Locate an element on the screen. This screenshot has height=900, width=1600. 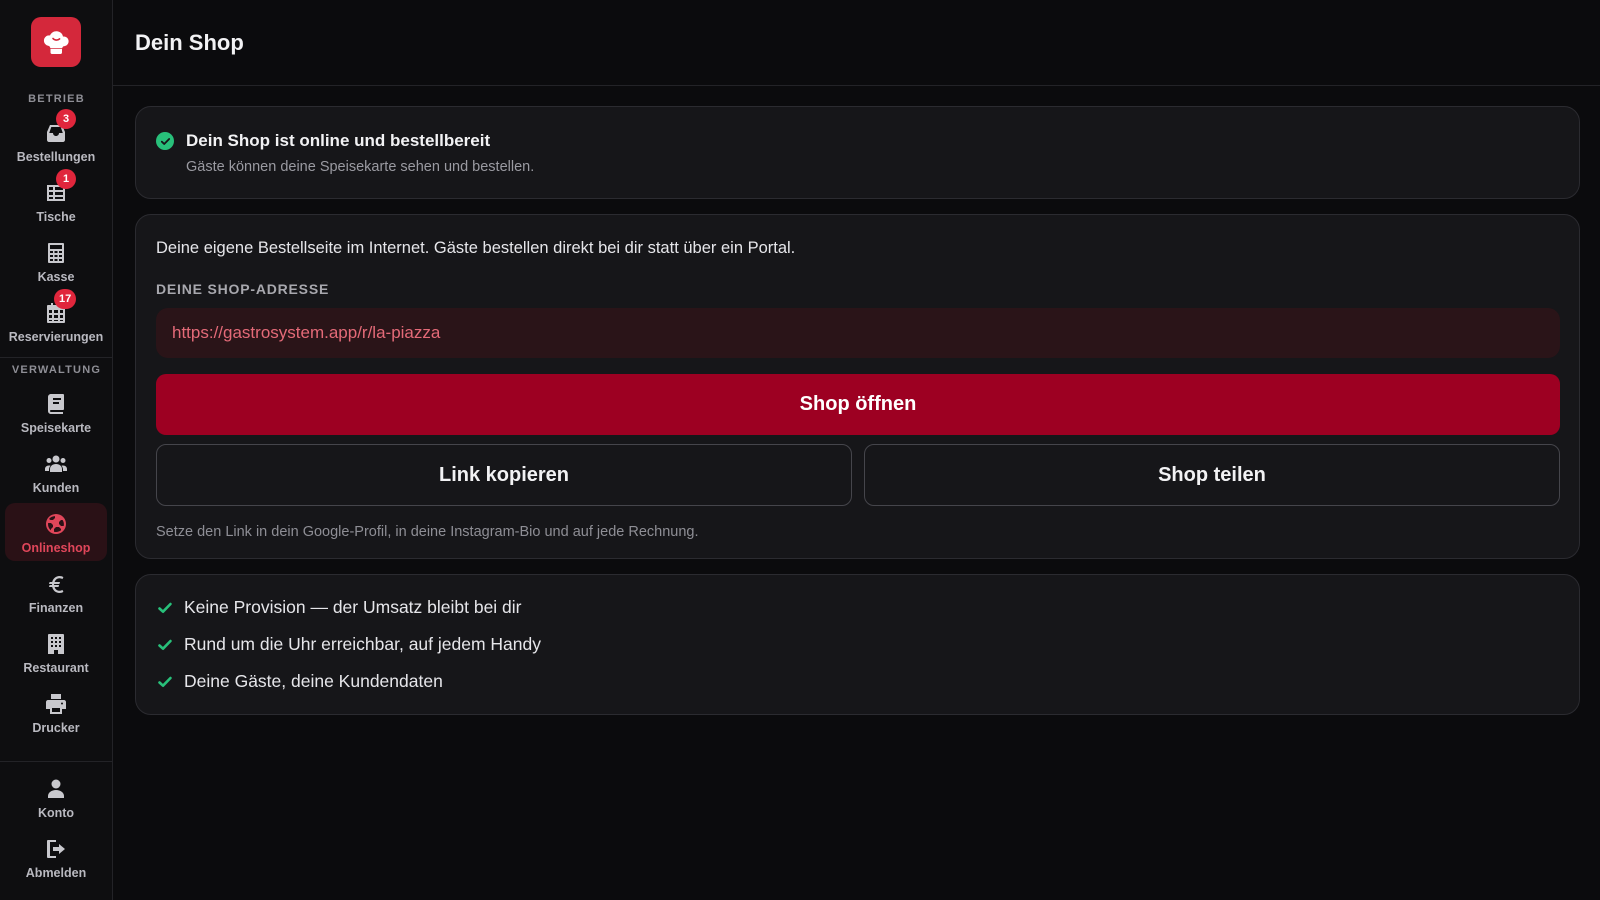
building-icon is located at coordinates (56, 644).